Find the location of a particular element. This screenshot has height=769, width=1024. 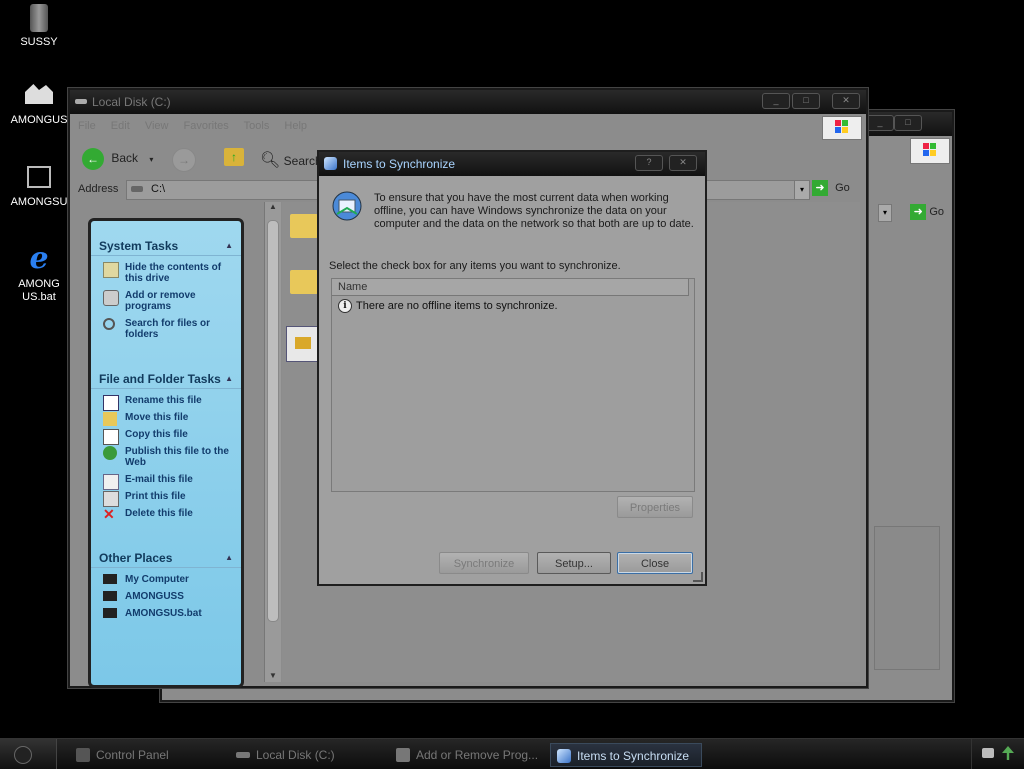

preview-pane is located at coordinates (907, 598).